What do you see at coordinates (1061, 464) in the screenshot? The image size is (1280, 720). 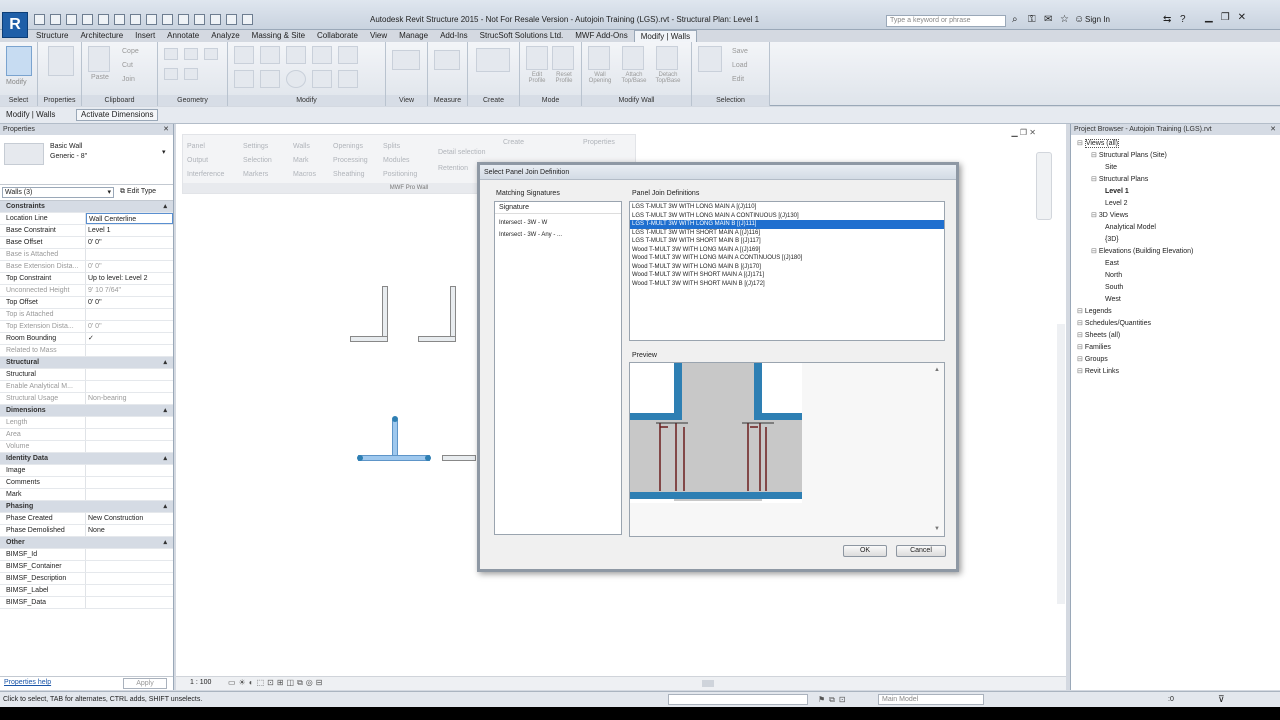 I see `vertical-scrollbar` at bounding box center [1061, 464].